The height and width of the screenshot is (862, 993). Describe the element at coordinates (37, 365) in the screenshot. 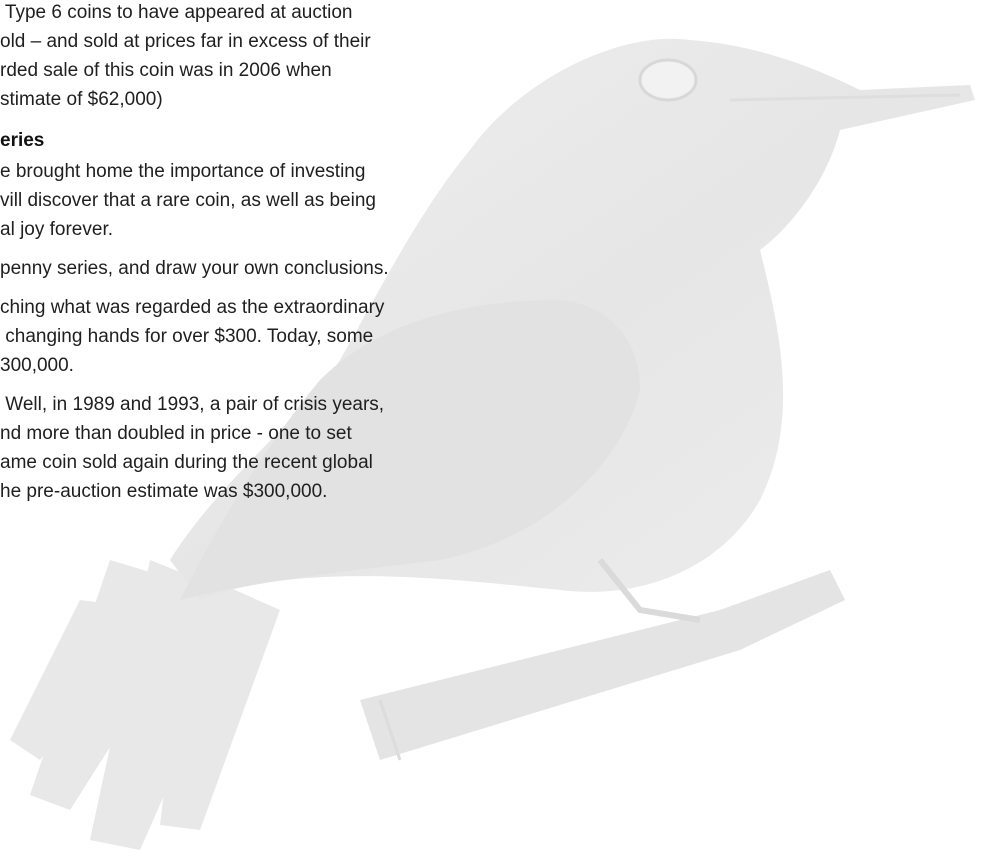

I see `paragraph-4-line-3: 300,000.` at that location.